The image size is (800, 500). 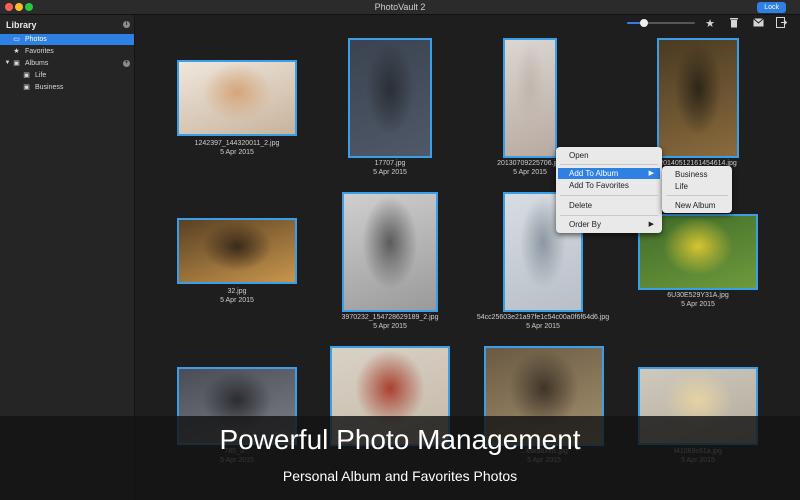 What do you see at coordinates (609, 185) in the screenshot?
I see `menu-item-add-to-favorites: Add To Favorites` at bounding box center [609, 185].